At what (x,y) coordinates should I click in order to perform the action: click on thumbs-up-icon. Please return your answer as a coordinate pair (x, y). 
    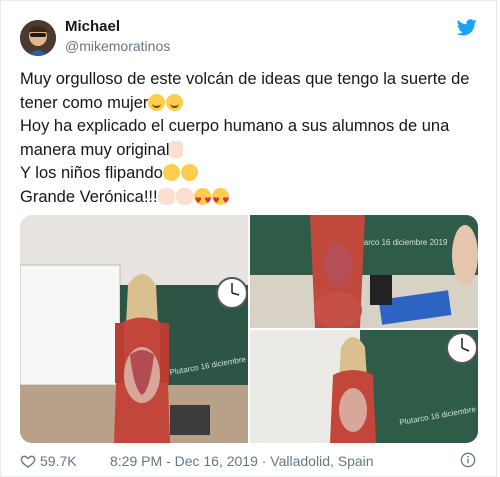
    Looking at the image, I should click on (176, 149).